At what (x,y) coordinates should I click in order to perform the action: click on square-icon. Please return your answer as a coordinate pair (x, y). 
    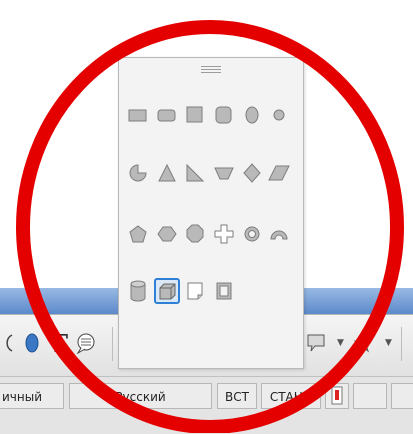
    Looking at the image, I should click on (195, 115).